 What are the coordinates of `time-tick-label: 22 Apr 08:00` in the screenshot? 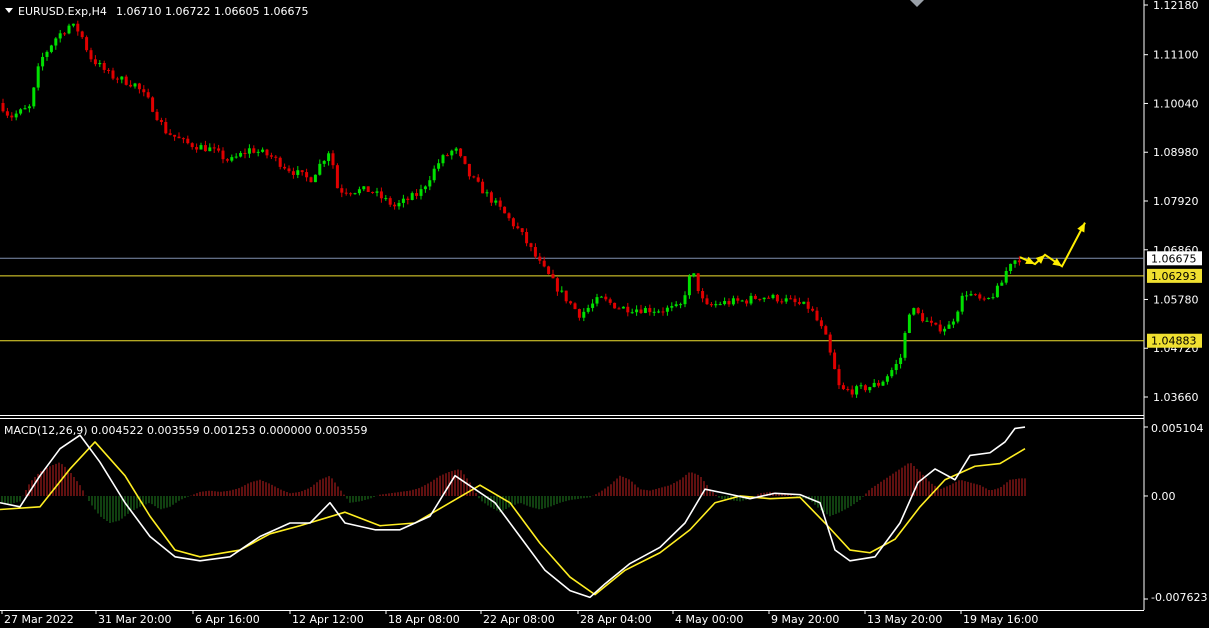 It's located at (519, 619).